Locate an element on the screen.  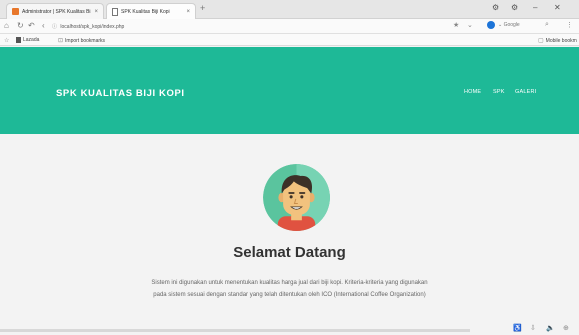
bookmark-mobile: ▢ Mobile bookm is located at coordinates (557, 41).